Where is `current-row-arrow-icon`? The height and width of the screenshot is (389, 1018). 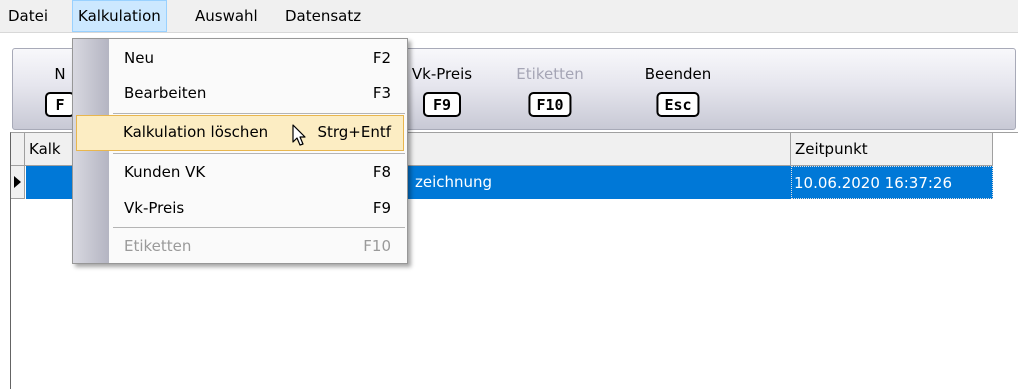
current-row-arrow-icon is located at coordinates (17, 182).